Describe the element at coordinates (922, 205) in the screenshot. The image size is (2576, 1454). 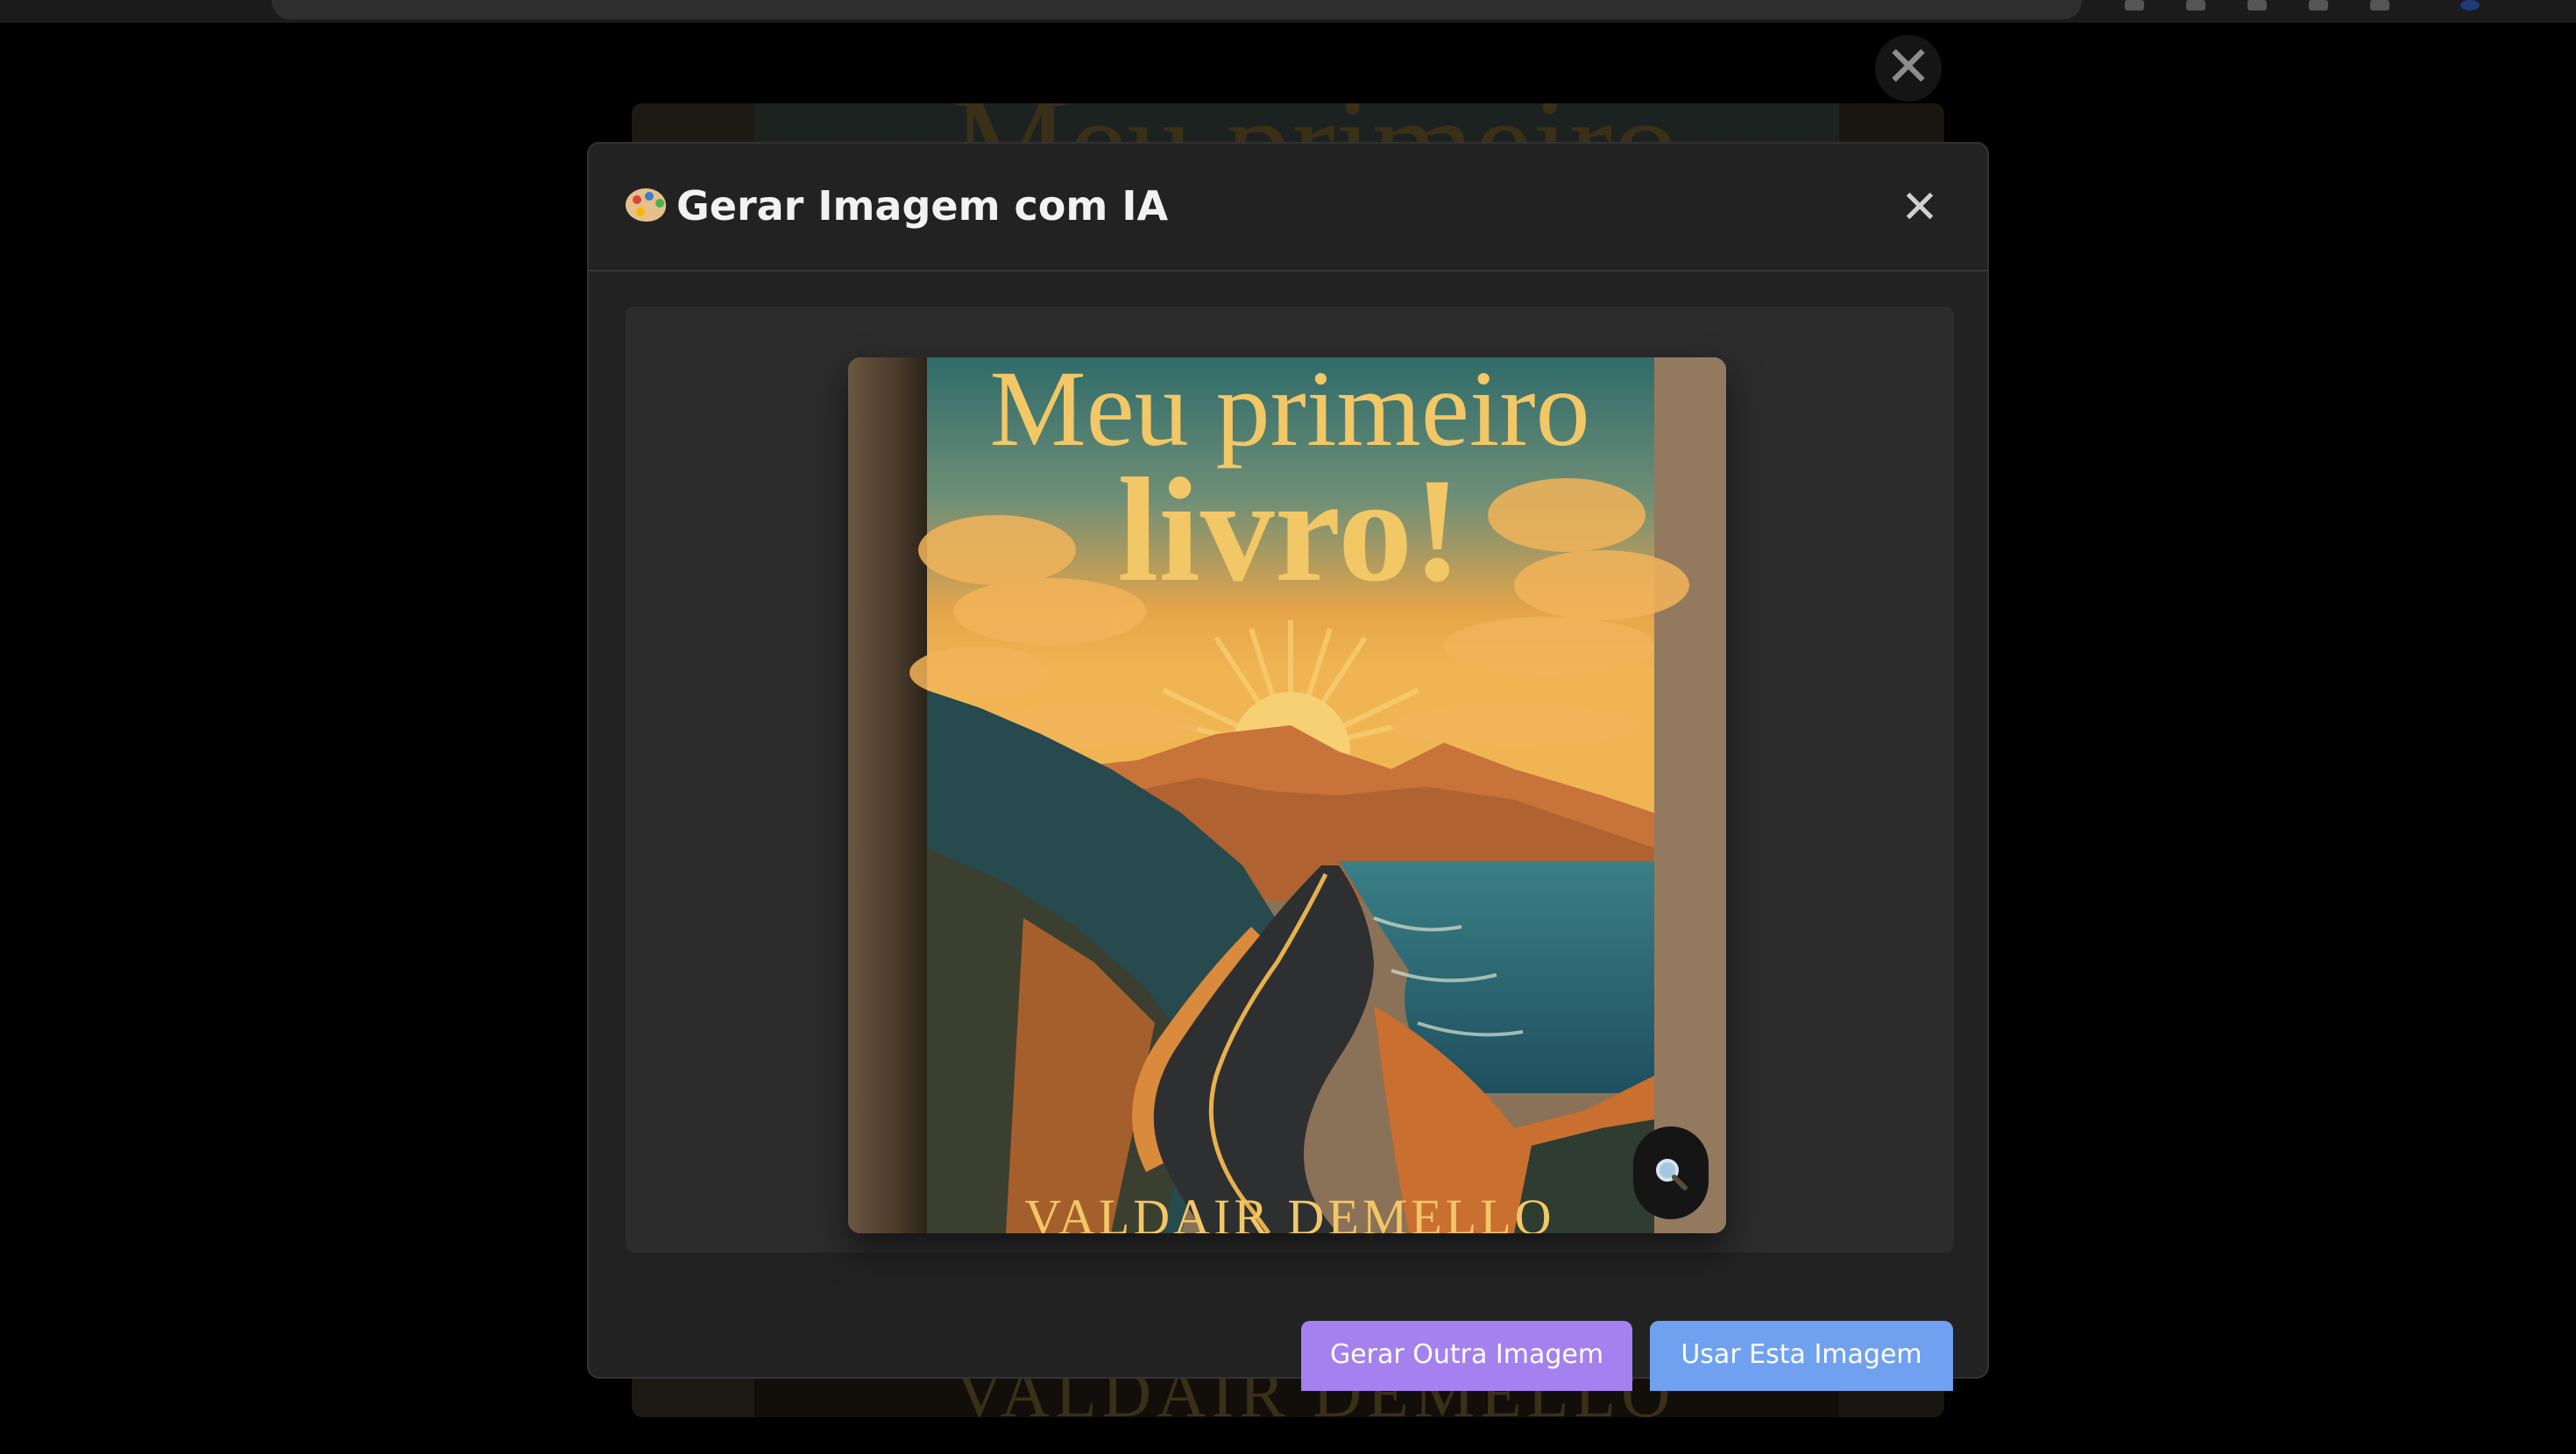
I see `modal-title: Gerar Imagem com IA` at that location.